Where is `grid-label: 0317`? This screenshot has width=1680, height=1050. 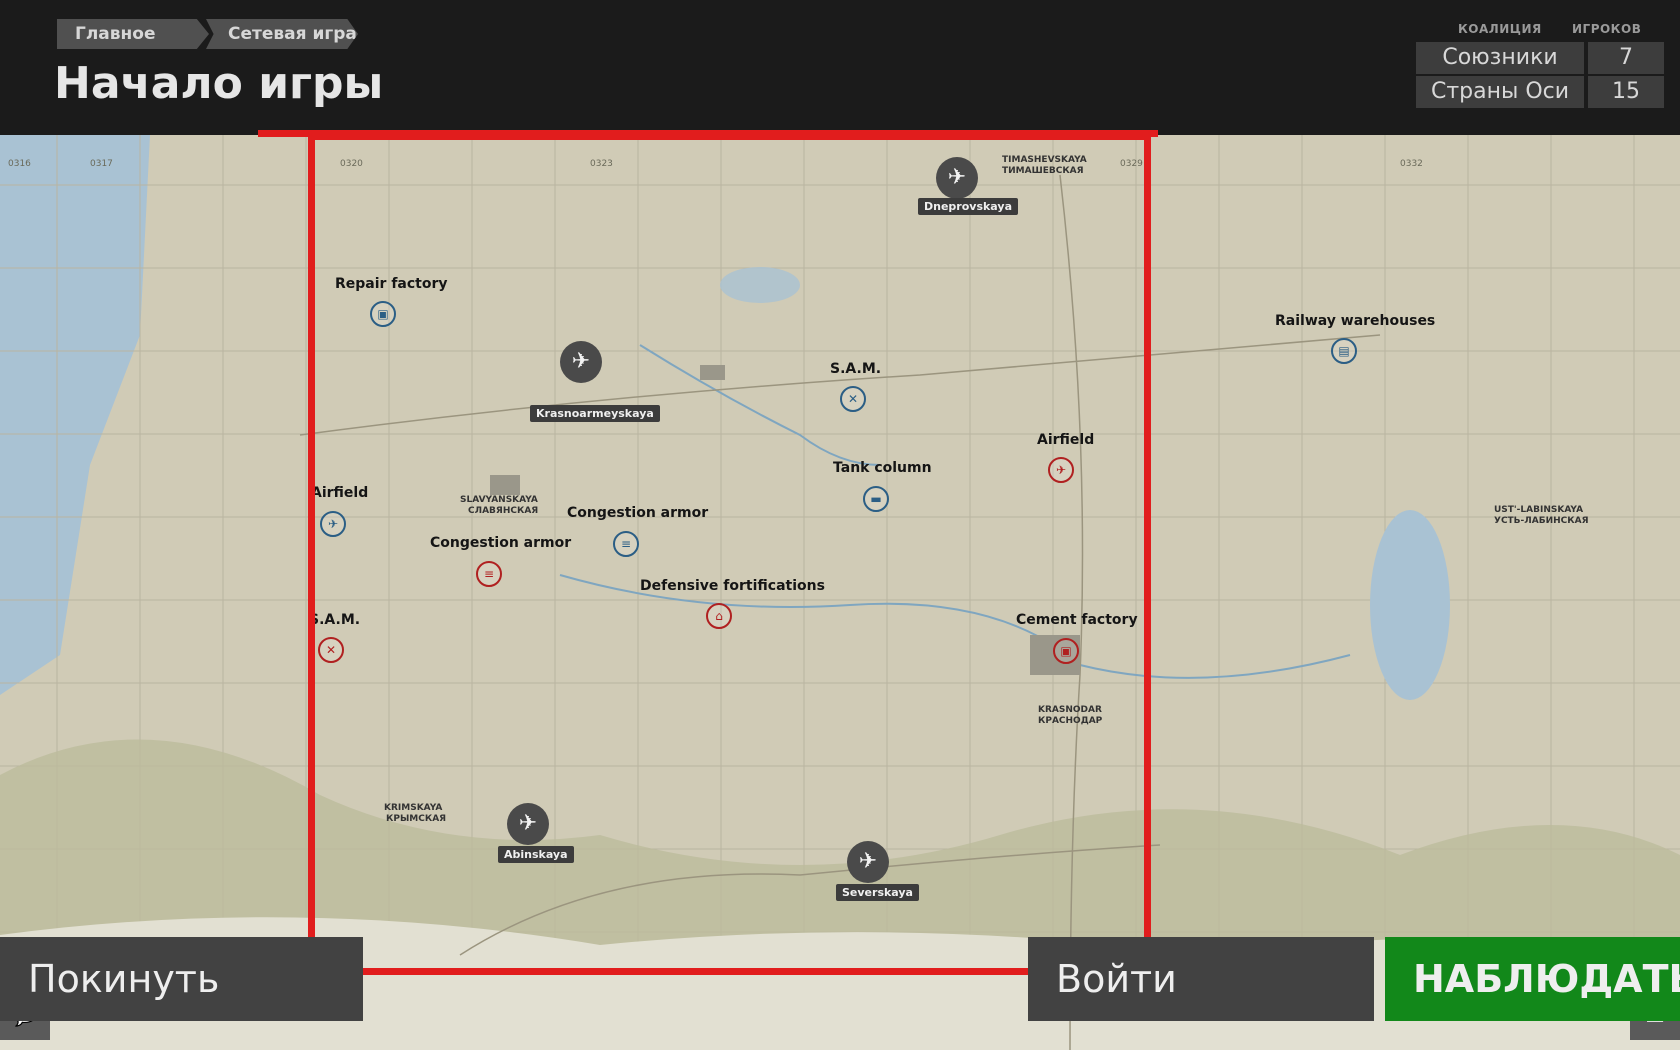 grid-label: 0317 is located at coordinates (101, 164).